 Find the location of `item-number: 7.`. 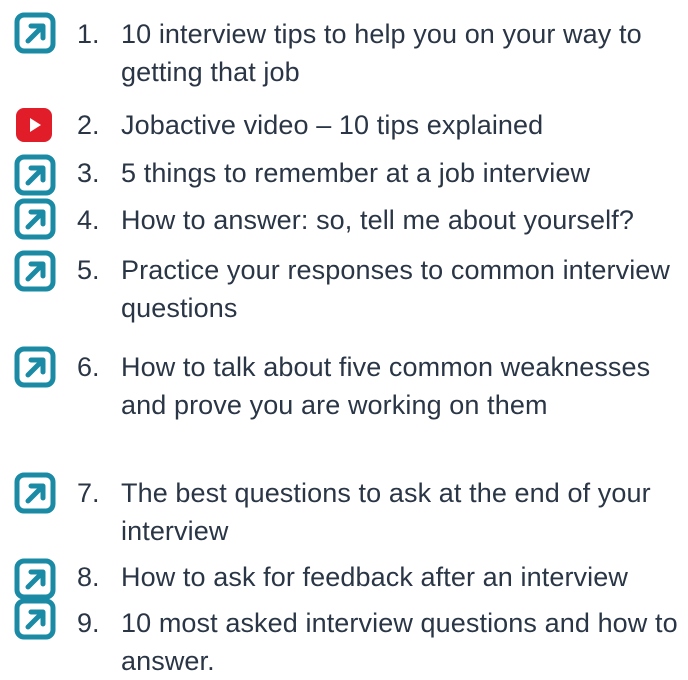

item-number: 7. is located at coordinates (88, 493).